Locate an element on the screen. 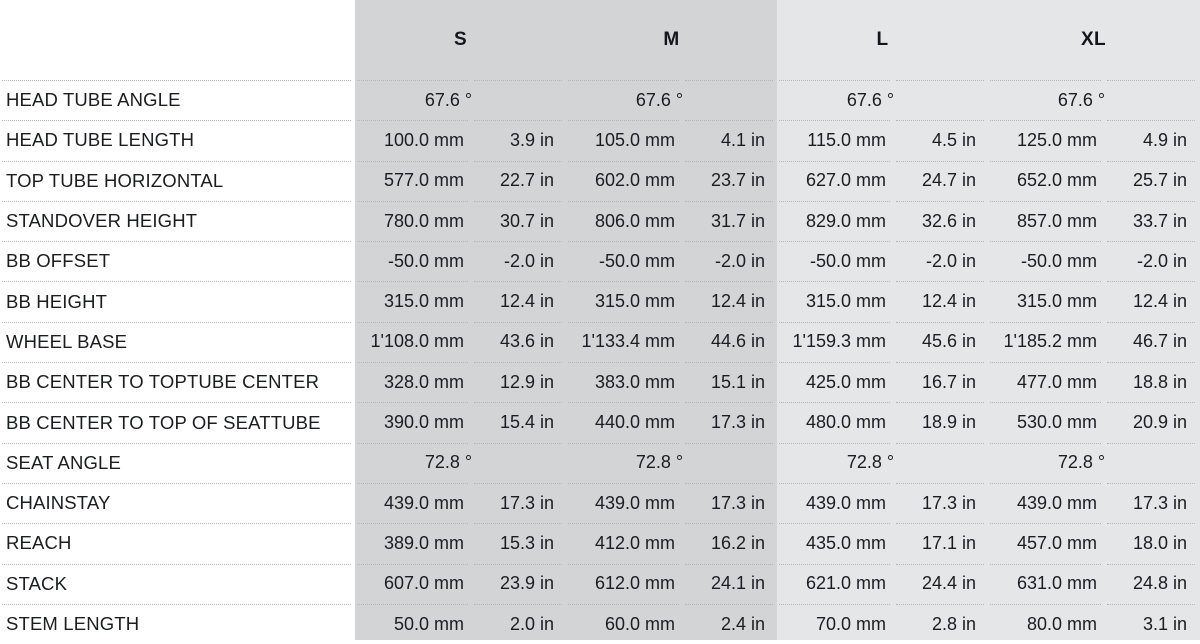 Image resolution: width=1200 pixels, height=644 pixels. row-size-group: 577.0 mm 22.7 in is located at coordinates (460, 180).